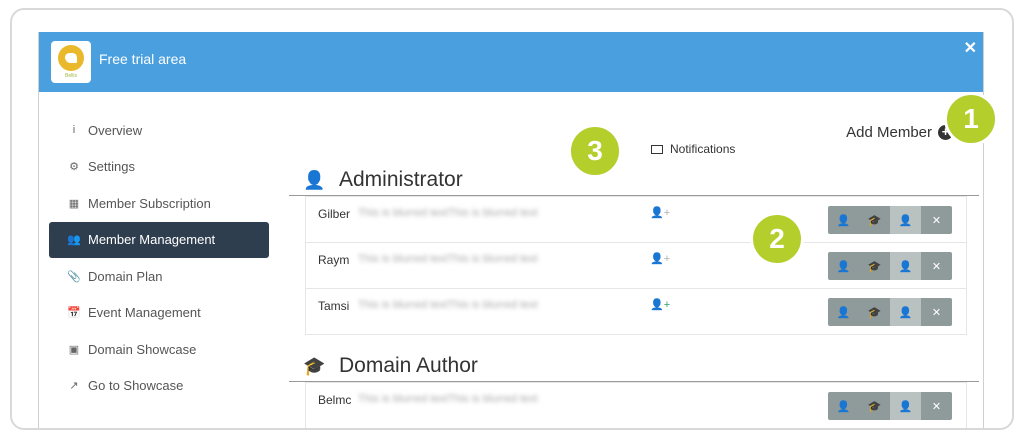  Describe the element at coordinates (334, 306) in the screenshot. I see `member-name: Tamsi` at that location.